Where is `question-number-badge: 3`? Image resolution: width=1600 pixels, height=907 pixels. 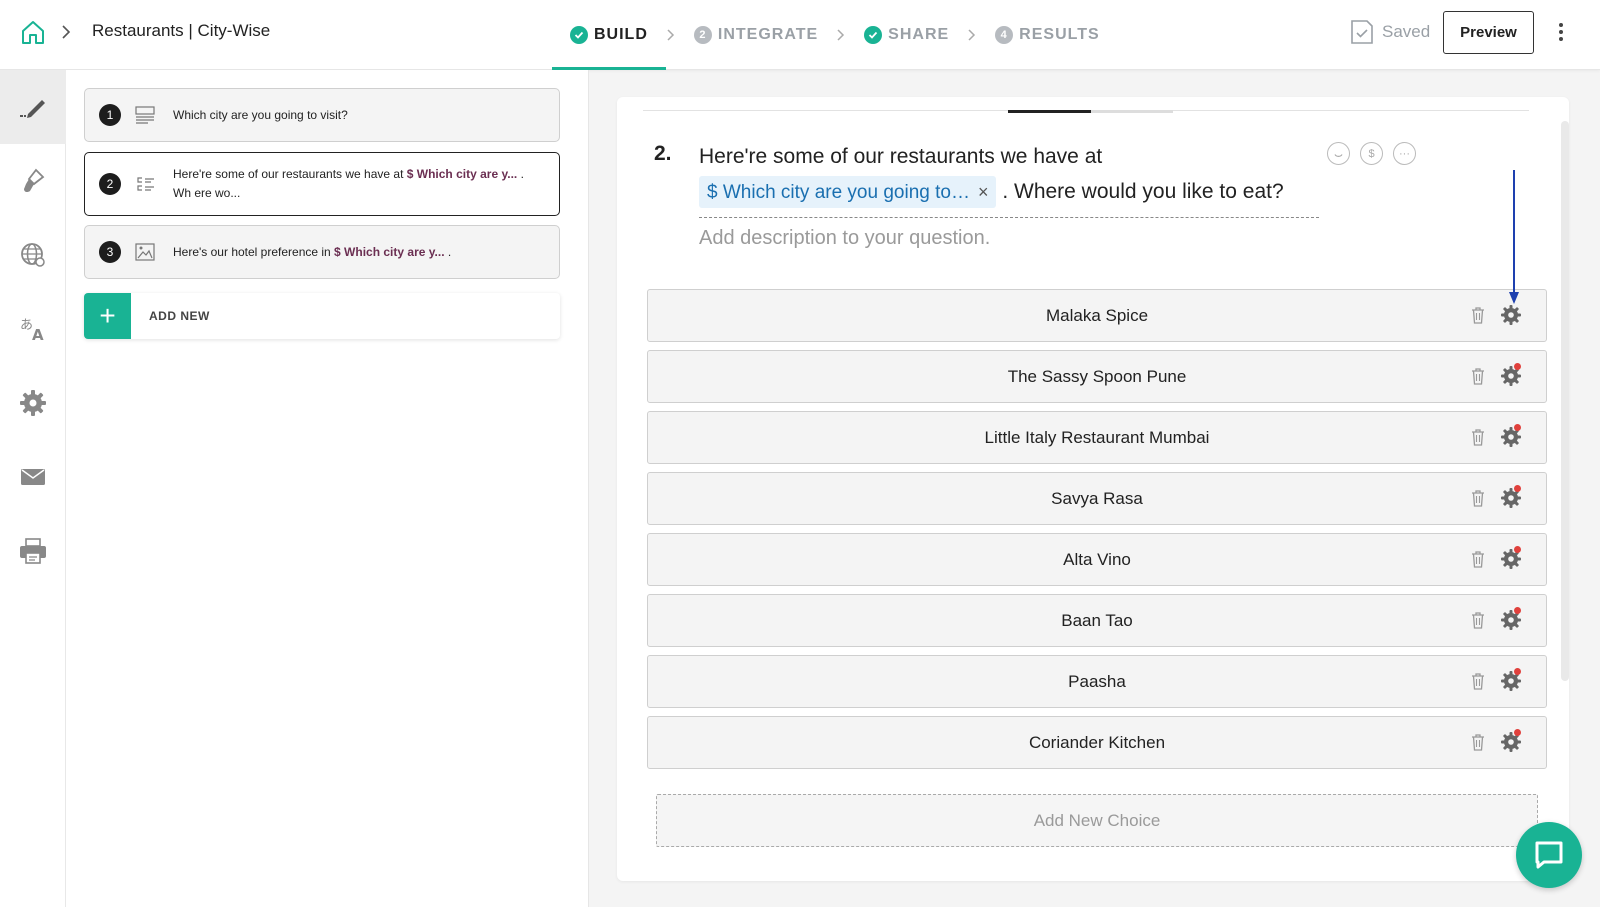 question-number-badge: 3 is located at coordinates (110, 252).